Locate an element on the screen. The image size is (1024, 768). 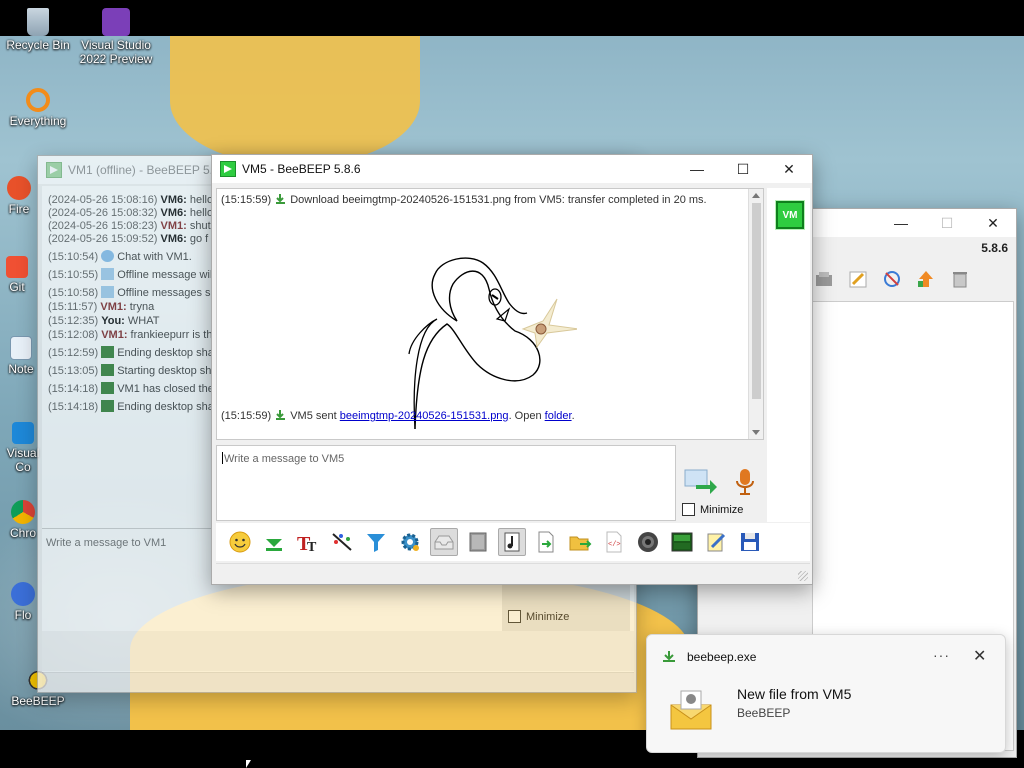
vm5-avatar: VM is located at coordinates (790, 215).